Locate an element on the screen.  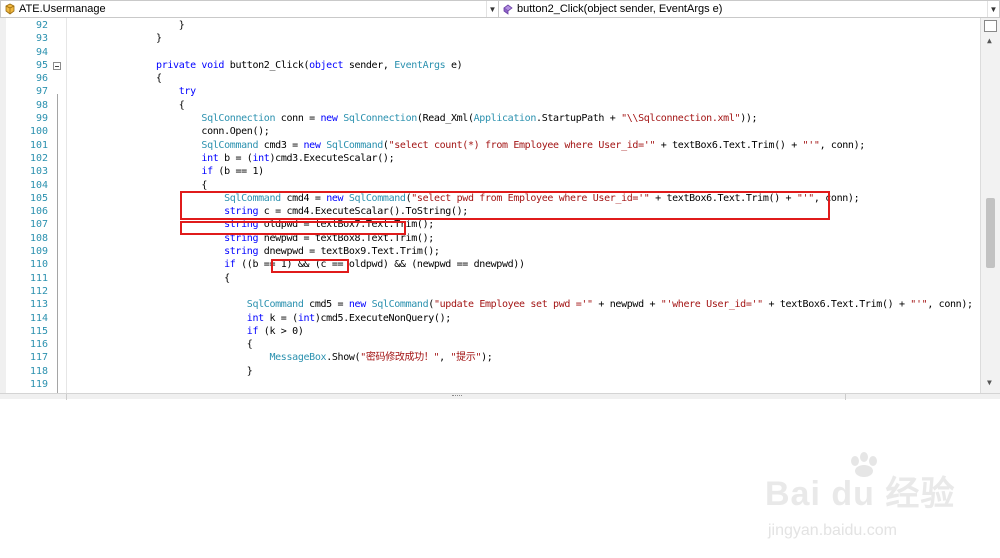
code-text: conn.Open(); is located at coordinates (178, 131).